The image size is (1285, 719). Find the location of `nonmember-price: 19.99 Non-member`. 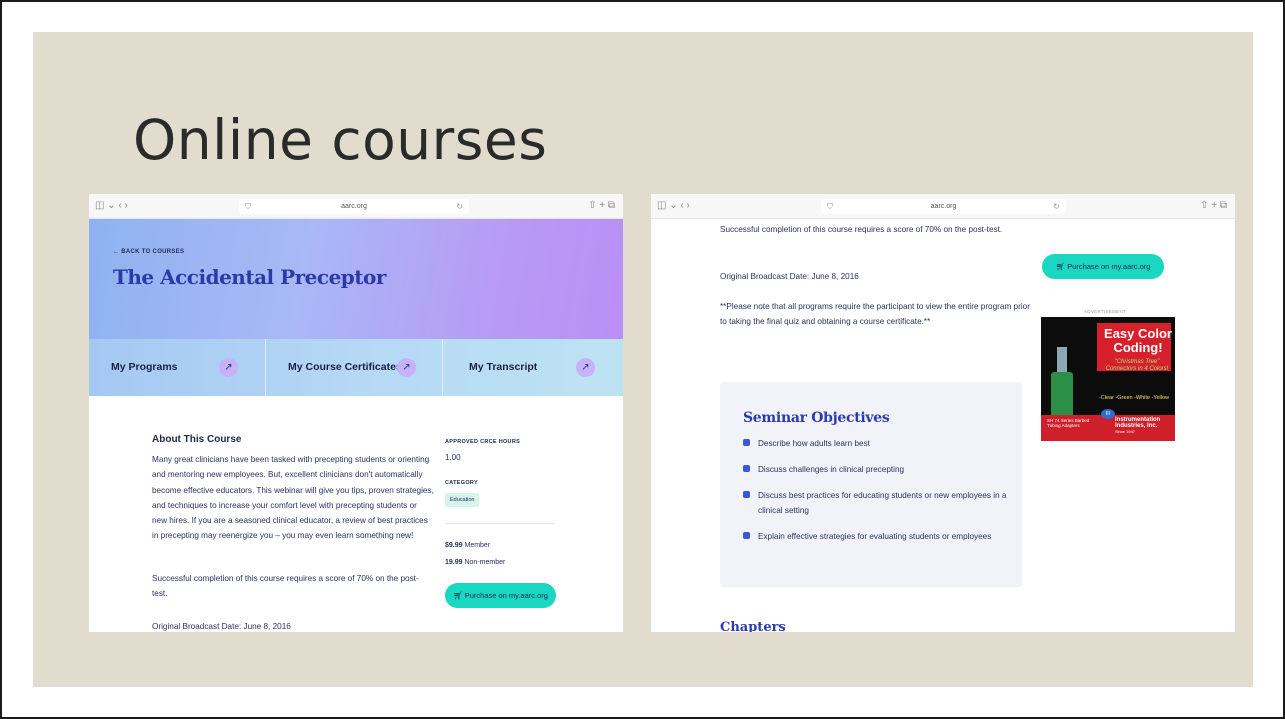

nonmember-price: 19.99 Non-member is located at coordinates (475, 562).